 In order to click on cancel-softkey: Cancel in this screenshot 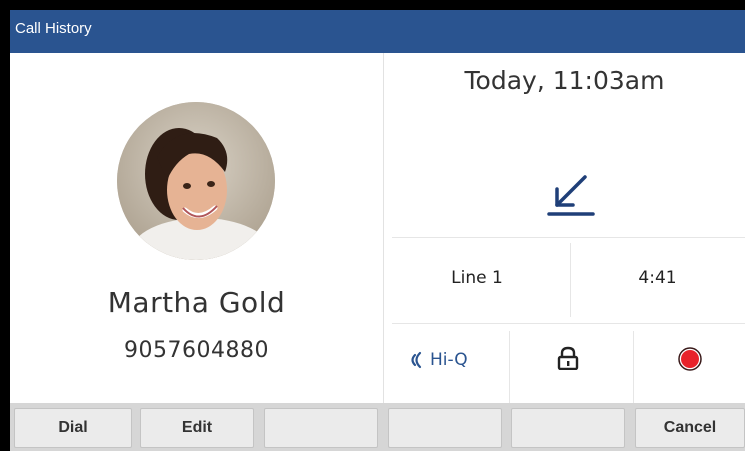, I will do `click(690, 428)`.